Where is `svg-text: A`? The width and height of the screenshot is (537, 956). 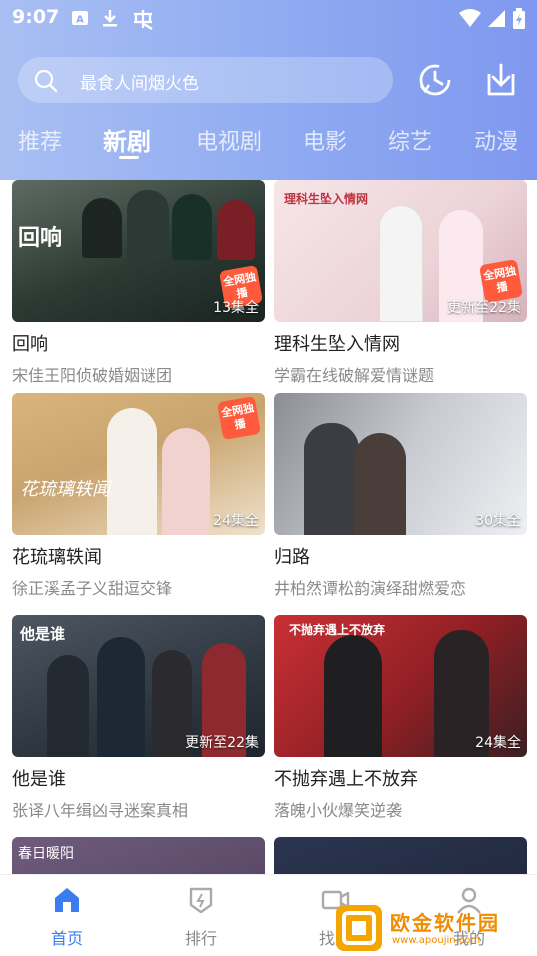
svg-text: A is located at coordinates (80, 20).